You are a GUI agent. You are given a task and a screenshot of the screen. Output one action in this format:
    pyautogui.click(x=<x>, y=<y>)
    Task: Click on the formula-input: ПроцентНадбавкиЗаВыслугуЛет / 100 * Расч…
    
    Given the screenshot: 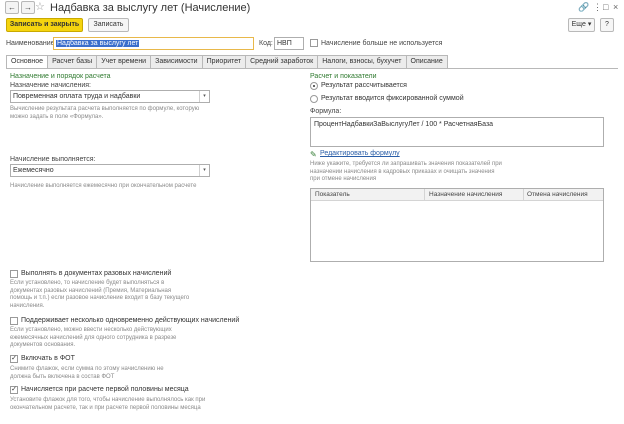 What is the action you would take?
    pyautogui.click(x=457, y=132)
    